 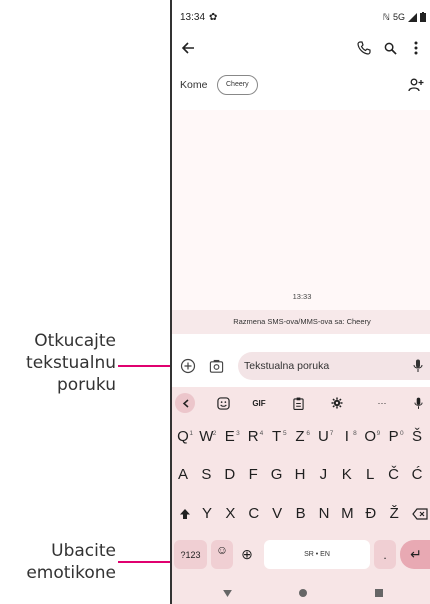 I want to click on clipboard-icon, so click(x=298, y=403).